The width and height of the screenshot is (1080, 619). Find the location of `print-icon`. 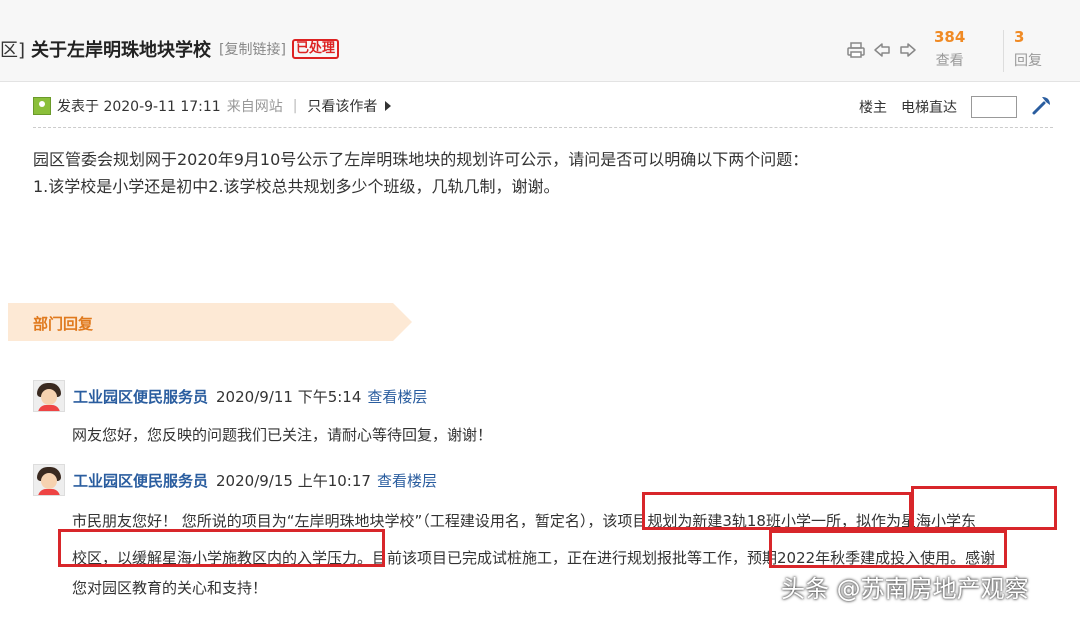

print-icon is located at coordinates (856, 50).